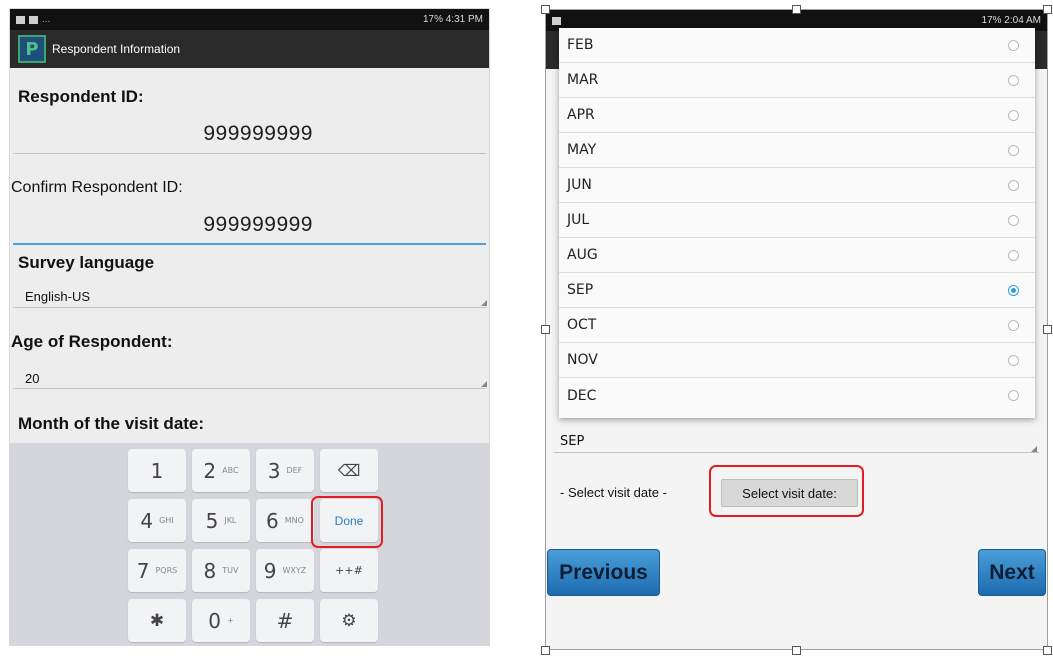  I want to click on key-sub-label: WXYZ, so click(294, 570).